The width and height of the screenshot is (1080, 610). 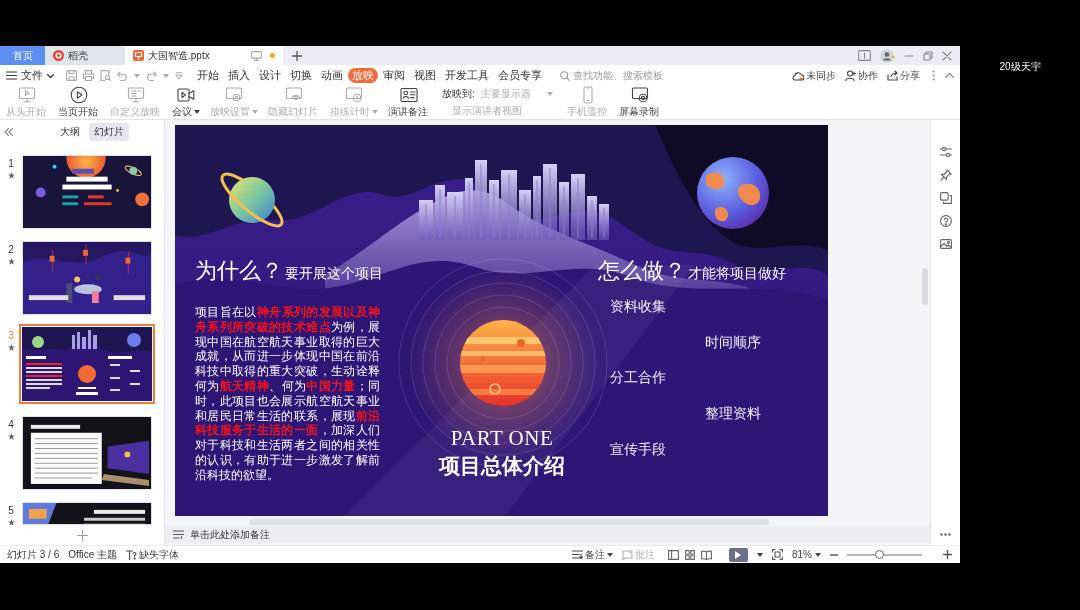 I want to click on plus-icon, so click(x=297, y=55).